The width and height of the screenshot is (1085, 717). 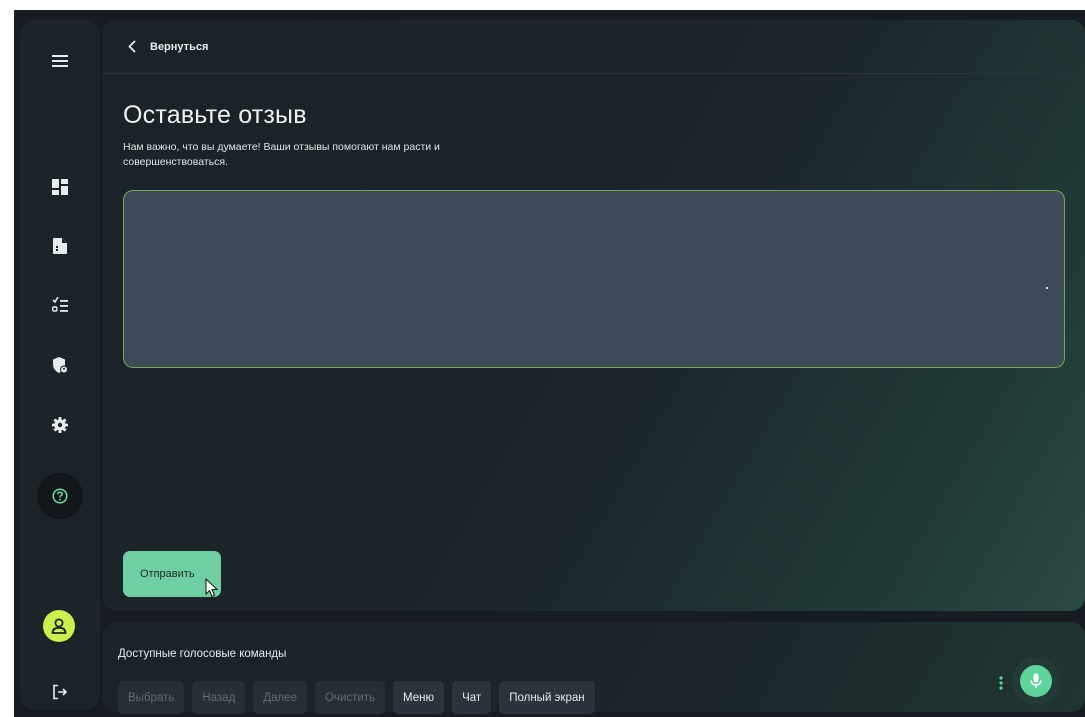 I want to click on page-title: Оставьте отзыв, so click(x=215, y=115).